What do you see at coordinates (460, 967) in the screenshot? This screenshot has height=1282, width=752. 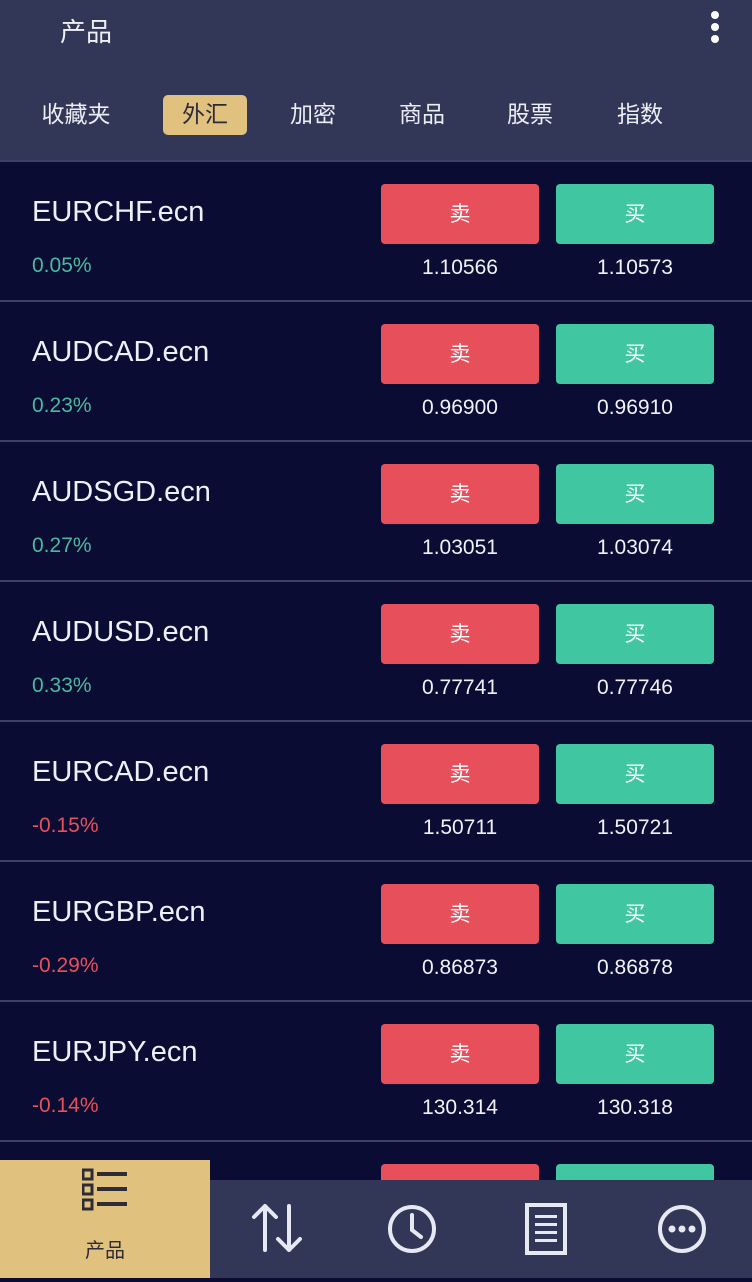 I see `bid-price: 0.86873` at bounding box center [460, 967].